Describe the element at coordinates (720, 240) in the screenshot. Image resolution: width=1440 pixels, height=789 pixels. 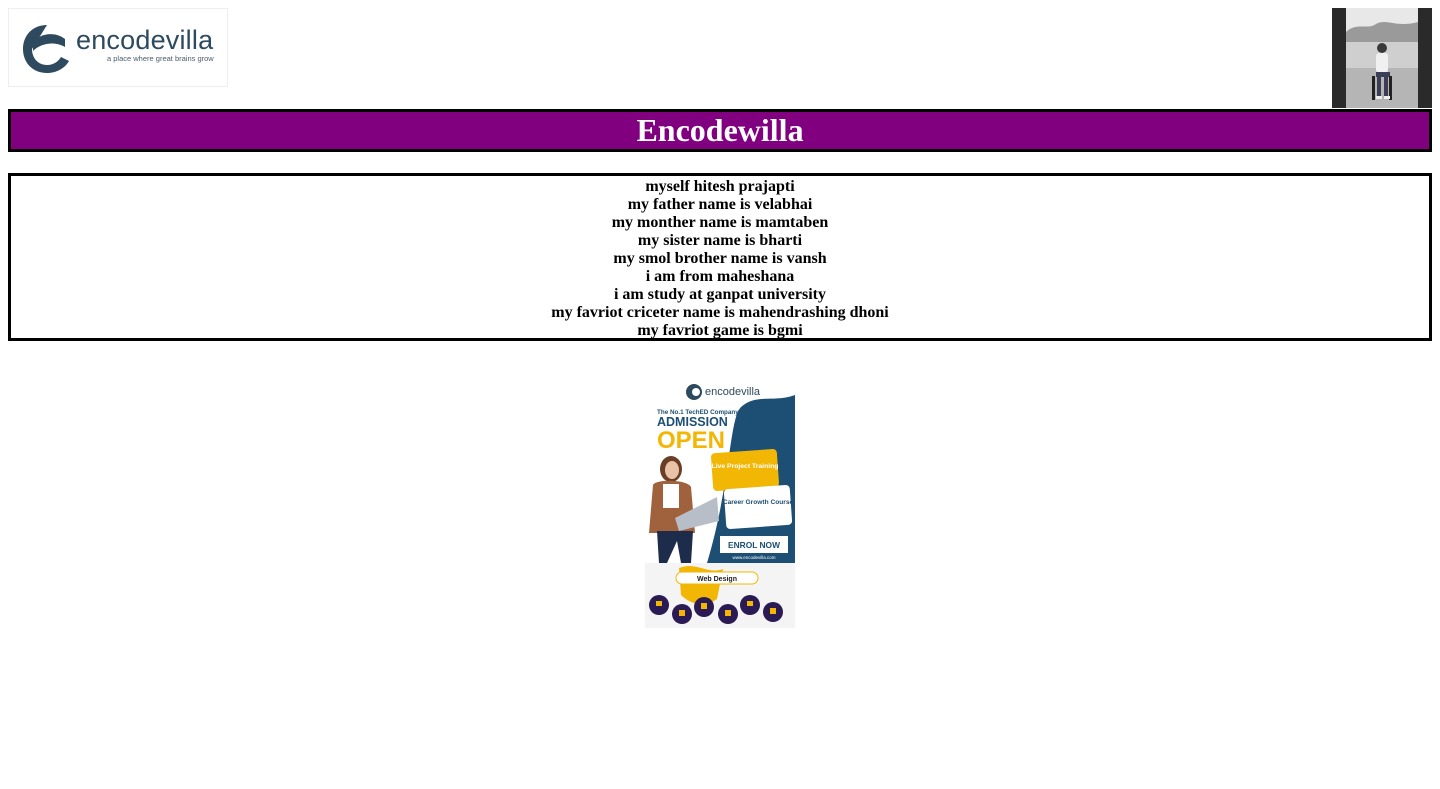
I see `bio-line: my sister name is bharti` at that location.